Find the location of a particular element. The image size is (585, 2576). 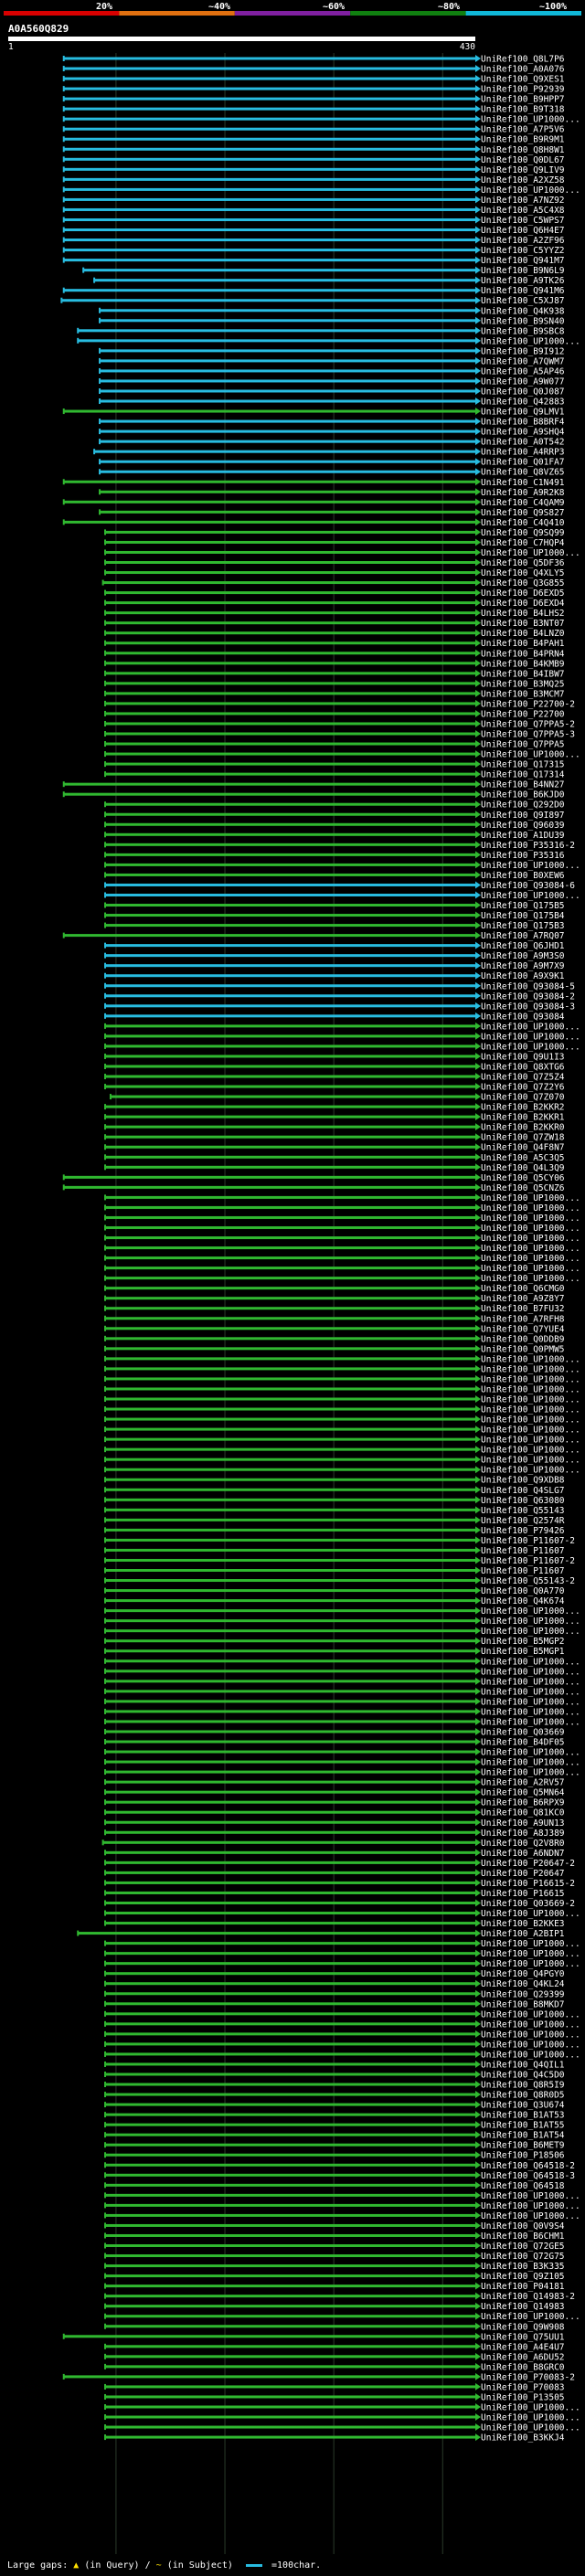

hit-label: UniRef100_A5AP46 is located at coordinates (523, 371).